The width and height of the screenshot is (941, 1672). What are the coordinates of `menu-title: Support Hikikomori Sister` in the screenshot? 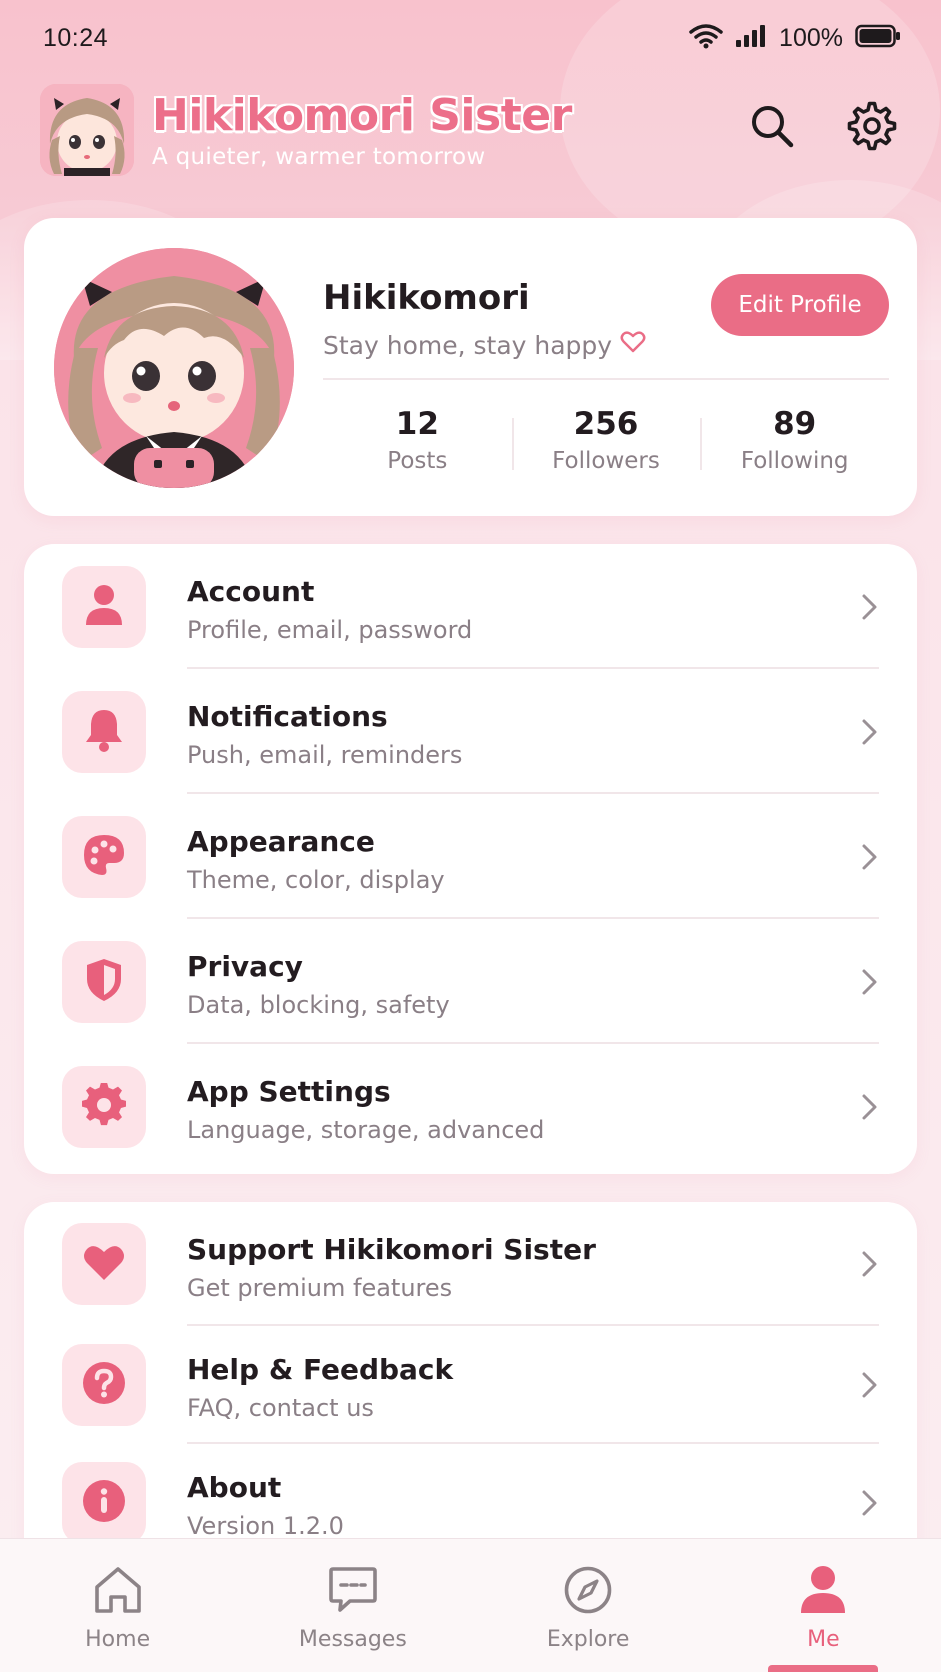 It's located at (391, 1249).